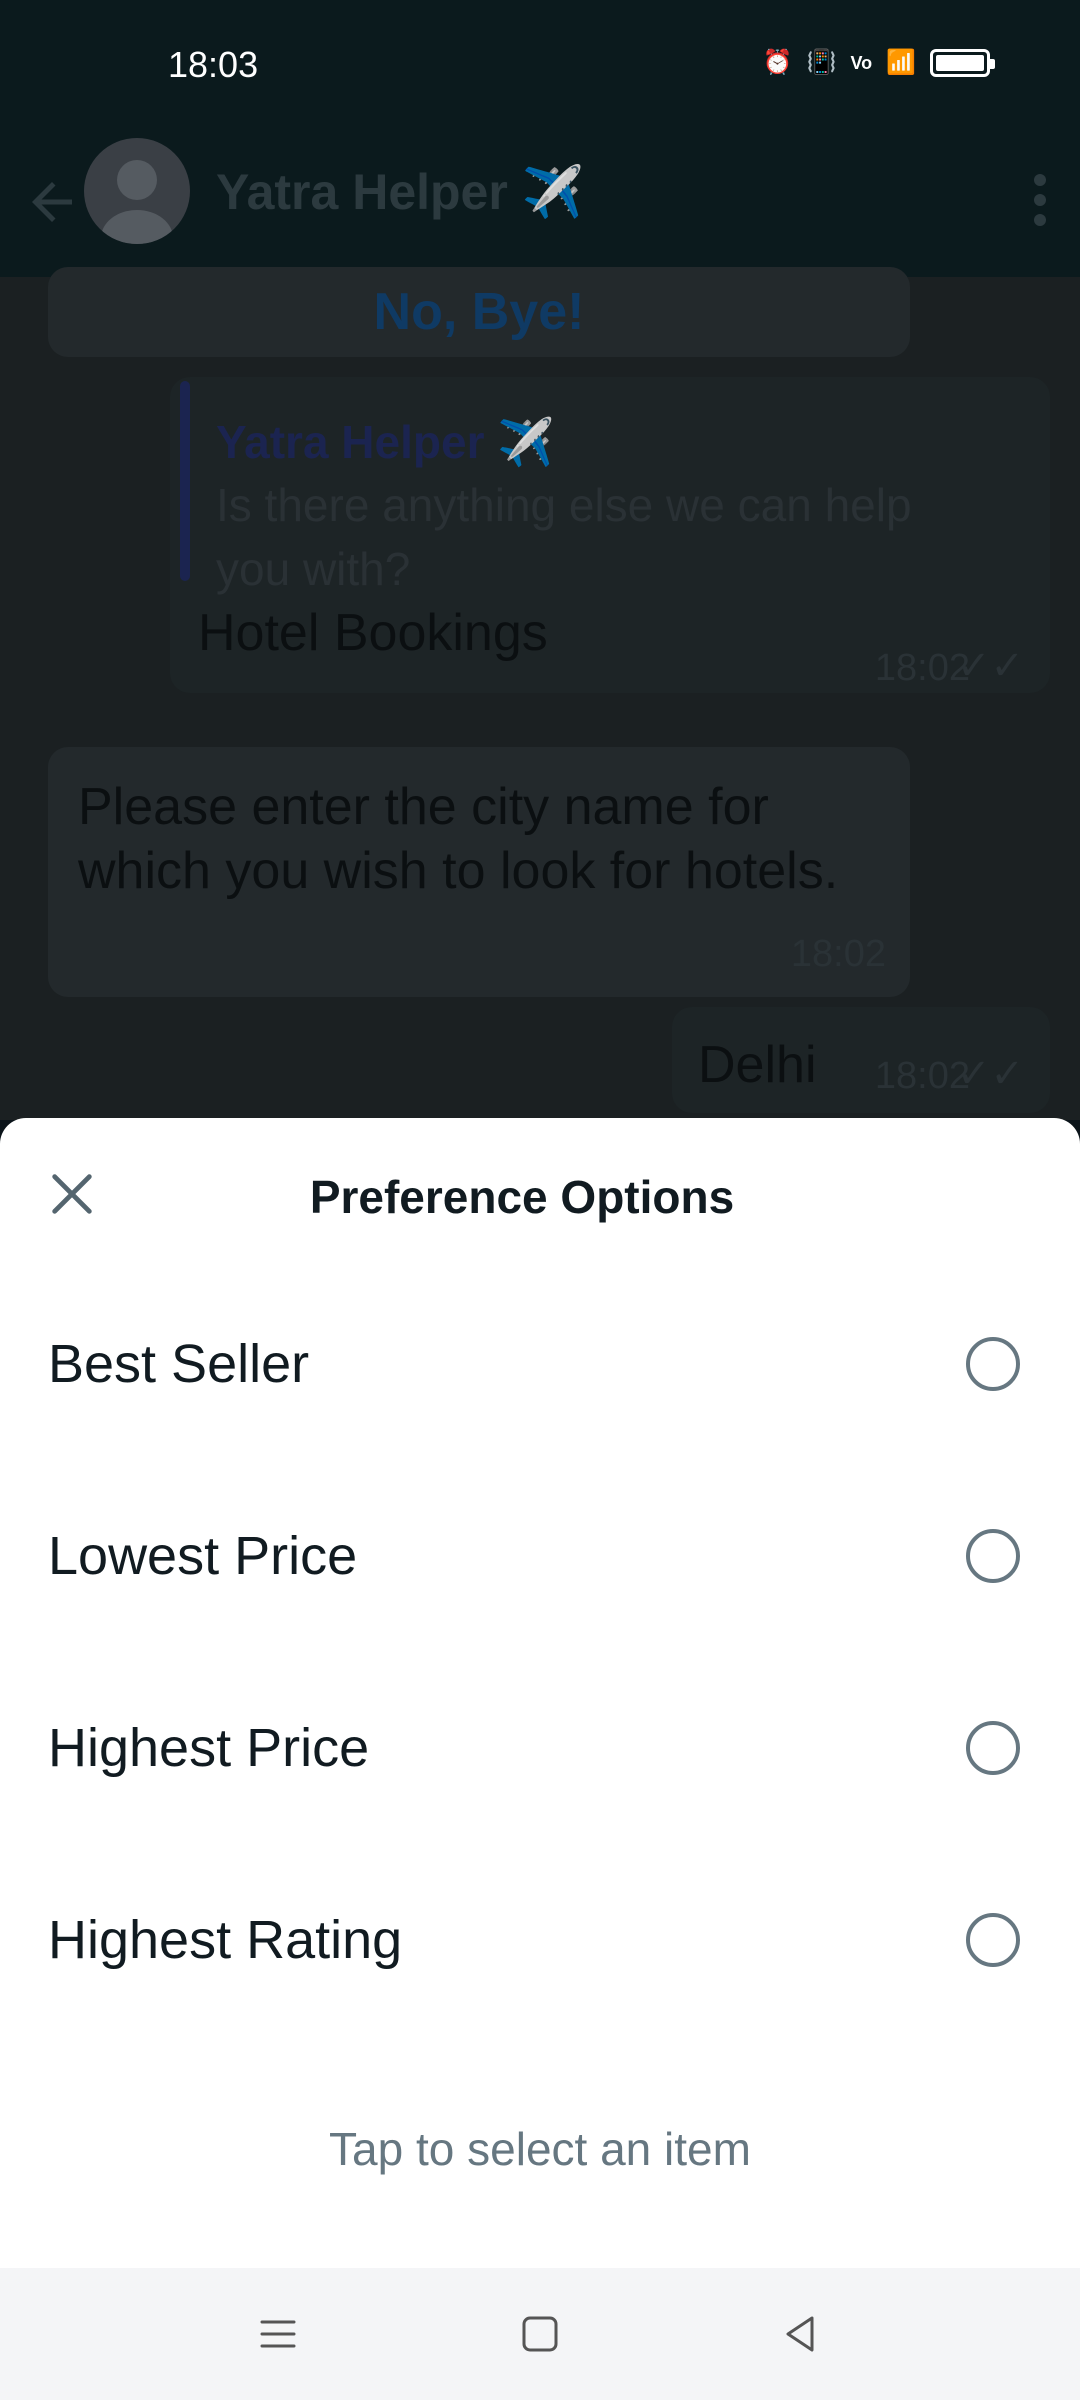 This screenshot has width=1080, height=2400. Describe the element at coordinates (385, 442) in the screenshot. I see `quoted-author: Yatra Helper ✈️` at that location.